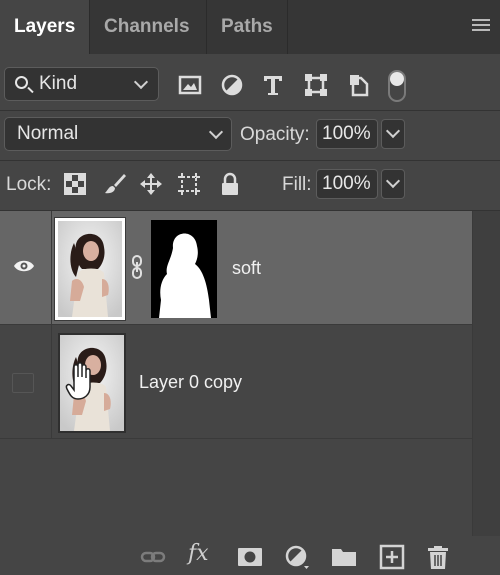 The image size is (500, 575). What do you see at coordinates (189, 184) in the screenshot?
I see `lock-artboard-icon` at bounding box center [189, 184].